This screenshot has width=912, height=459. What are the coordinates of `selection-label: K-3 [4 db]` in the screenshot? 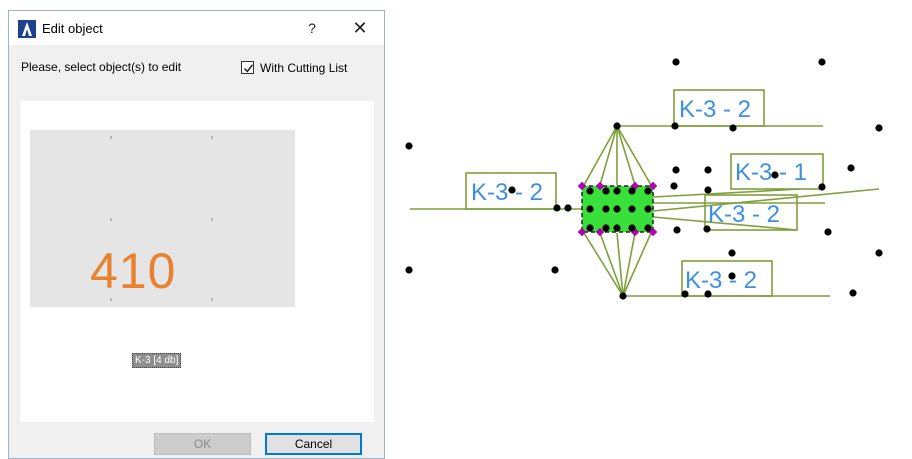 It's located at (157, 360).